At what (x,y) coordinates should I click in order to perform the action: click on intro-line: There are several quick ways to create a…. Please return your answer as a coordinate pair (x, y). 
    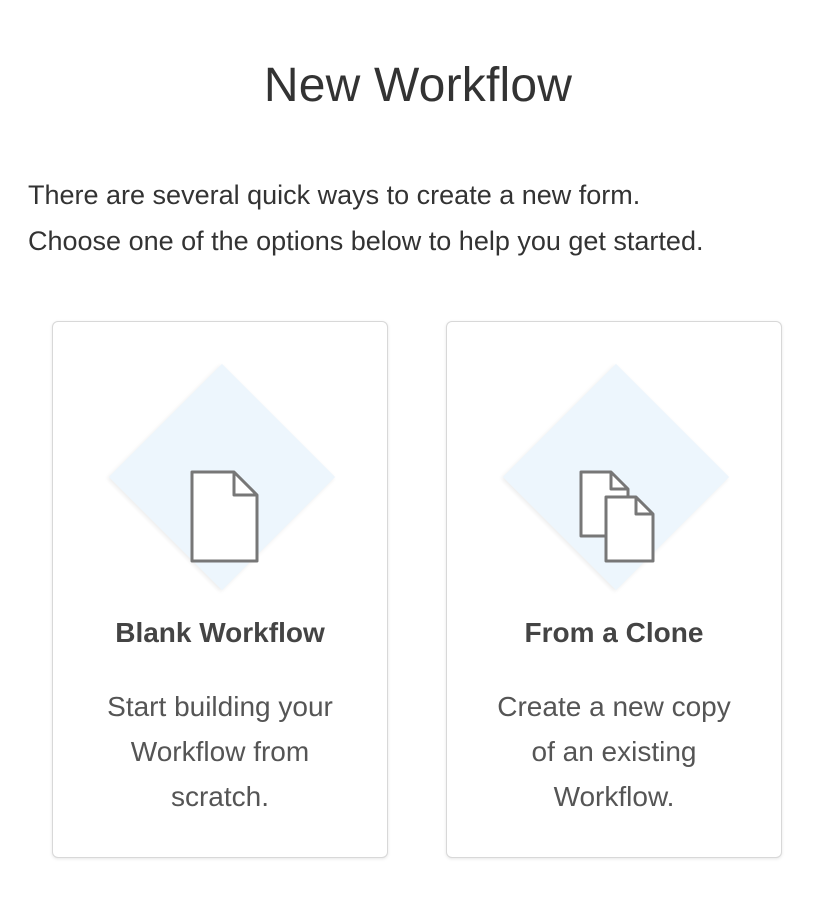
    Looking at the image, I should click on (334, 195).